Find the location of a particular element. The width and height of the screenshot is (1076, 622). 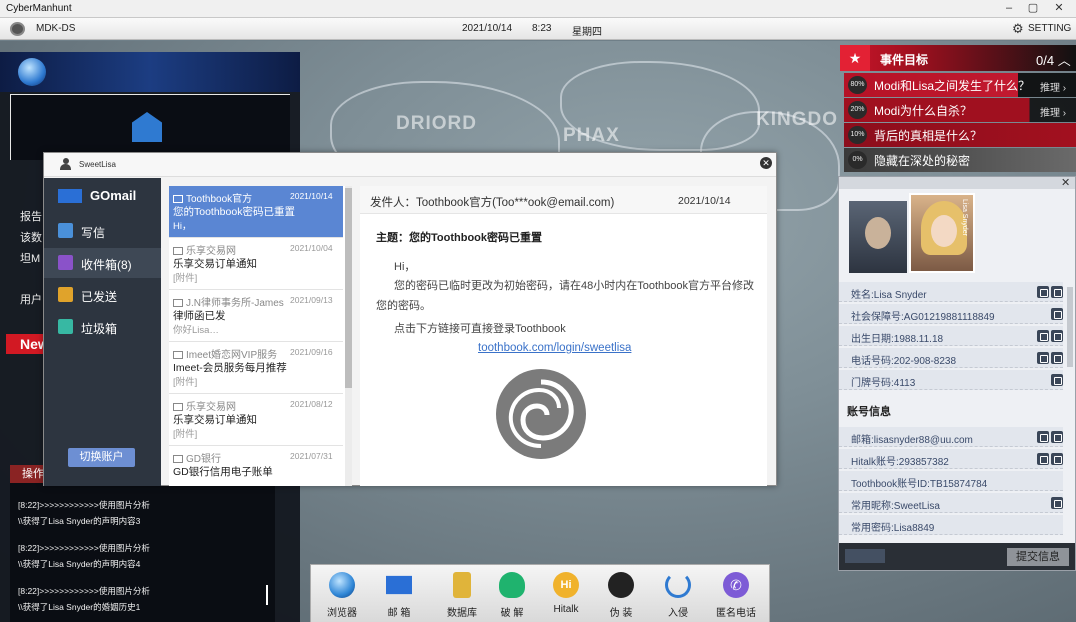

avatar: Lisa Snyder is located at coordinates (942, 233).